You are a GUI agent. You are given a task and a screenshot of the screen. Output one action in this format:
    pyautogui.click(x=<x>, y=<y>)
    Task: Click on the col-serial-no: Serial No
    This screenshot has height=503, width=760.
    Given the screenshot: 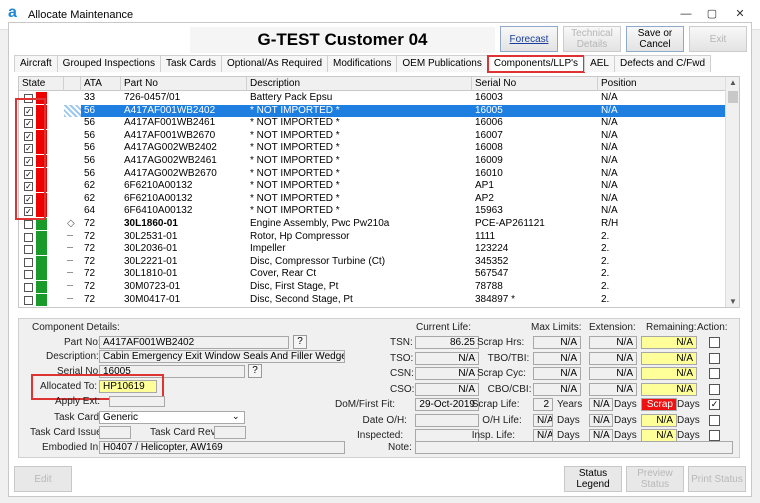 What is the action you would take?
    pyautogui.click(x=535, y=84)
    